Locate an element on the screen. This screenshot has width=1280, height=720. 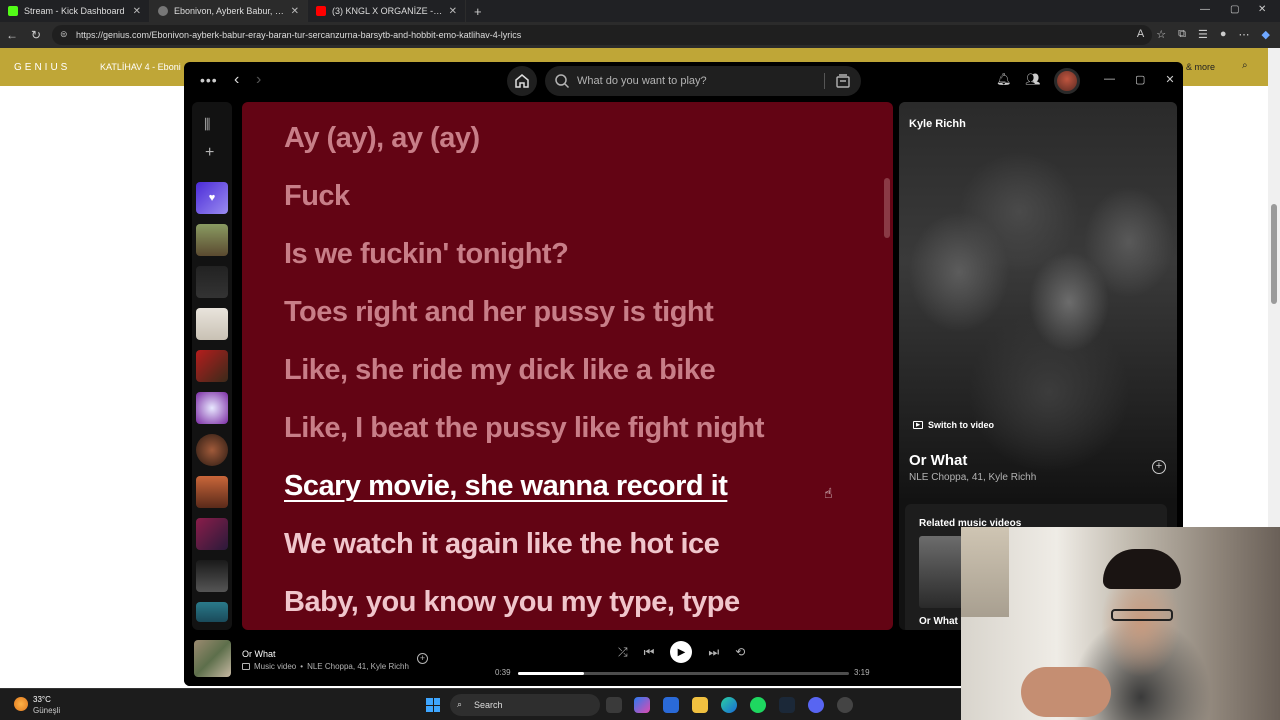
liked-songs-thumb: ♥ is located at coordinates (212, 198).